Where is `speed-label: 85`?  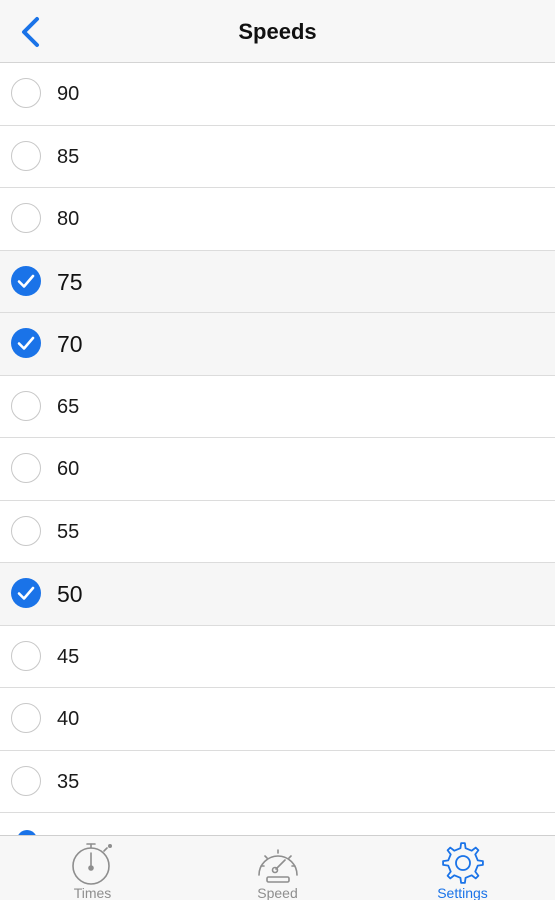
speed-label: 85 is located at coordinates (68, 156).